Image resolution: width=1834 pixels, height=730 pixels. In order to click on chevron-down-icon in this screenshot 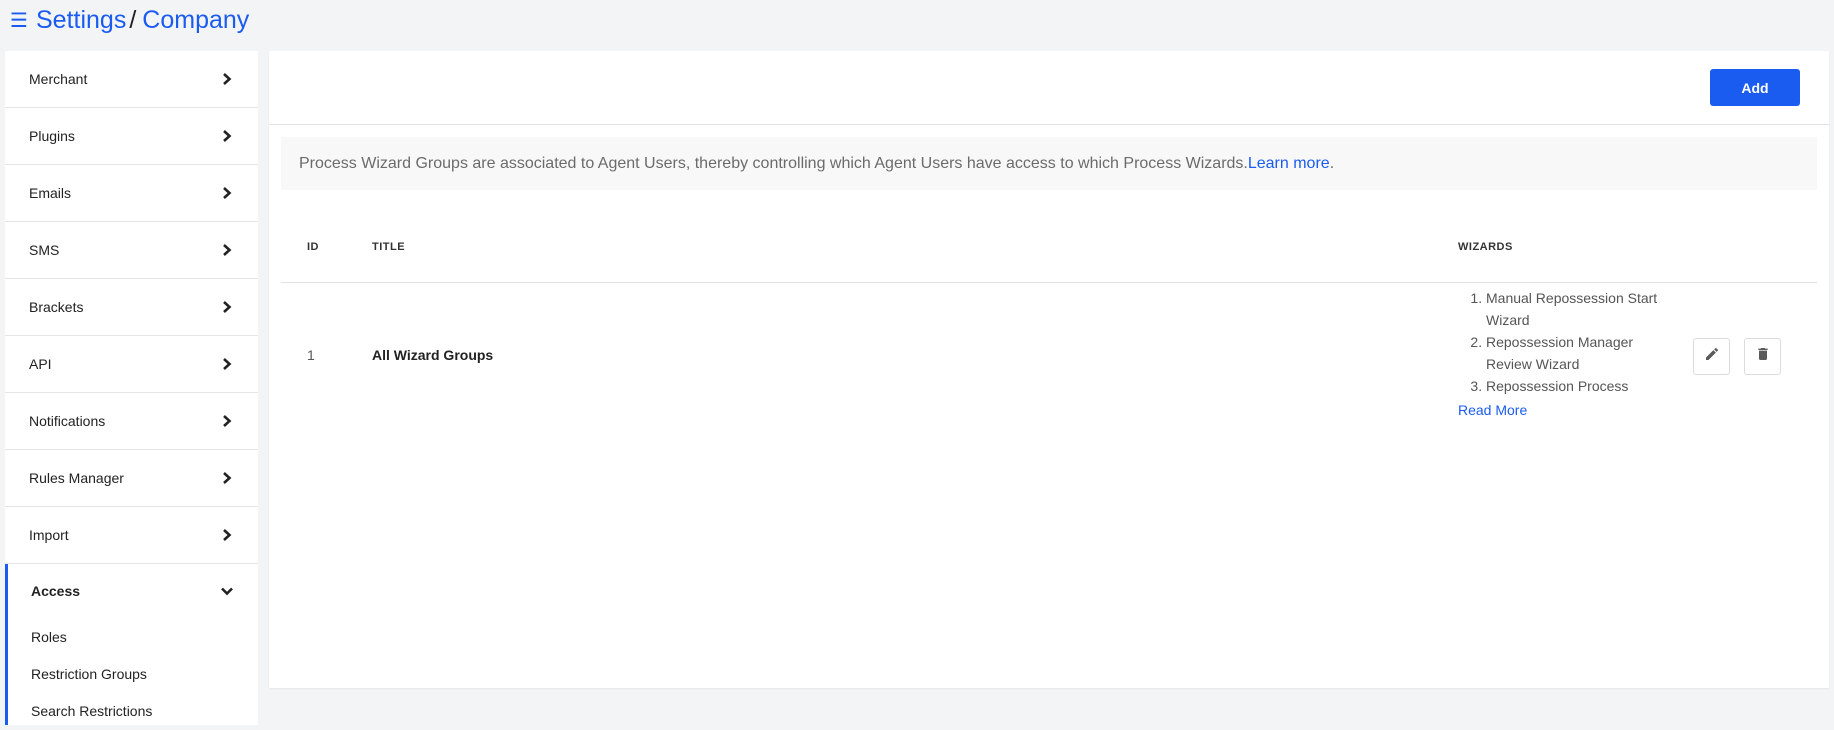, I will do `click(227, 591)`.